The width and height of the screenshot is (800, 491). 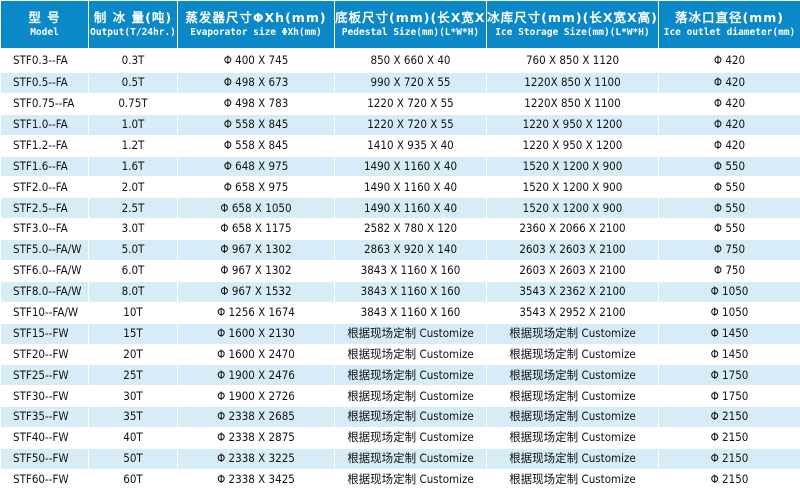 I want to click on cell-pedestal: 2582 X 780 X 120, so click(x=411, y=229).